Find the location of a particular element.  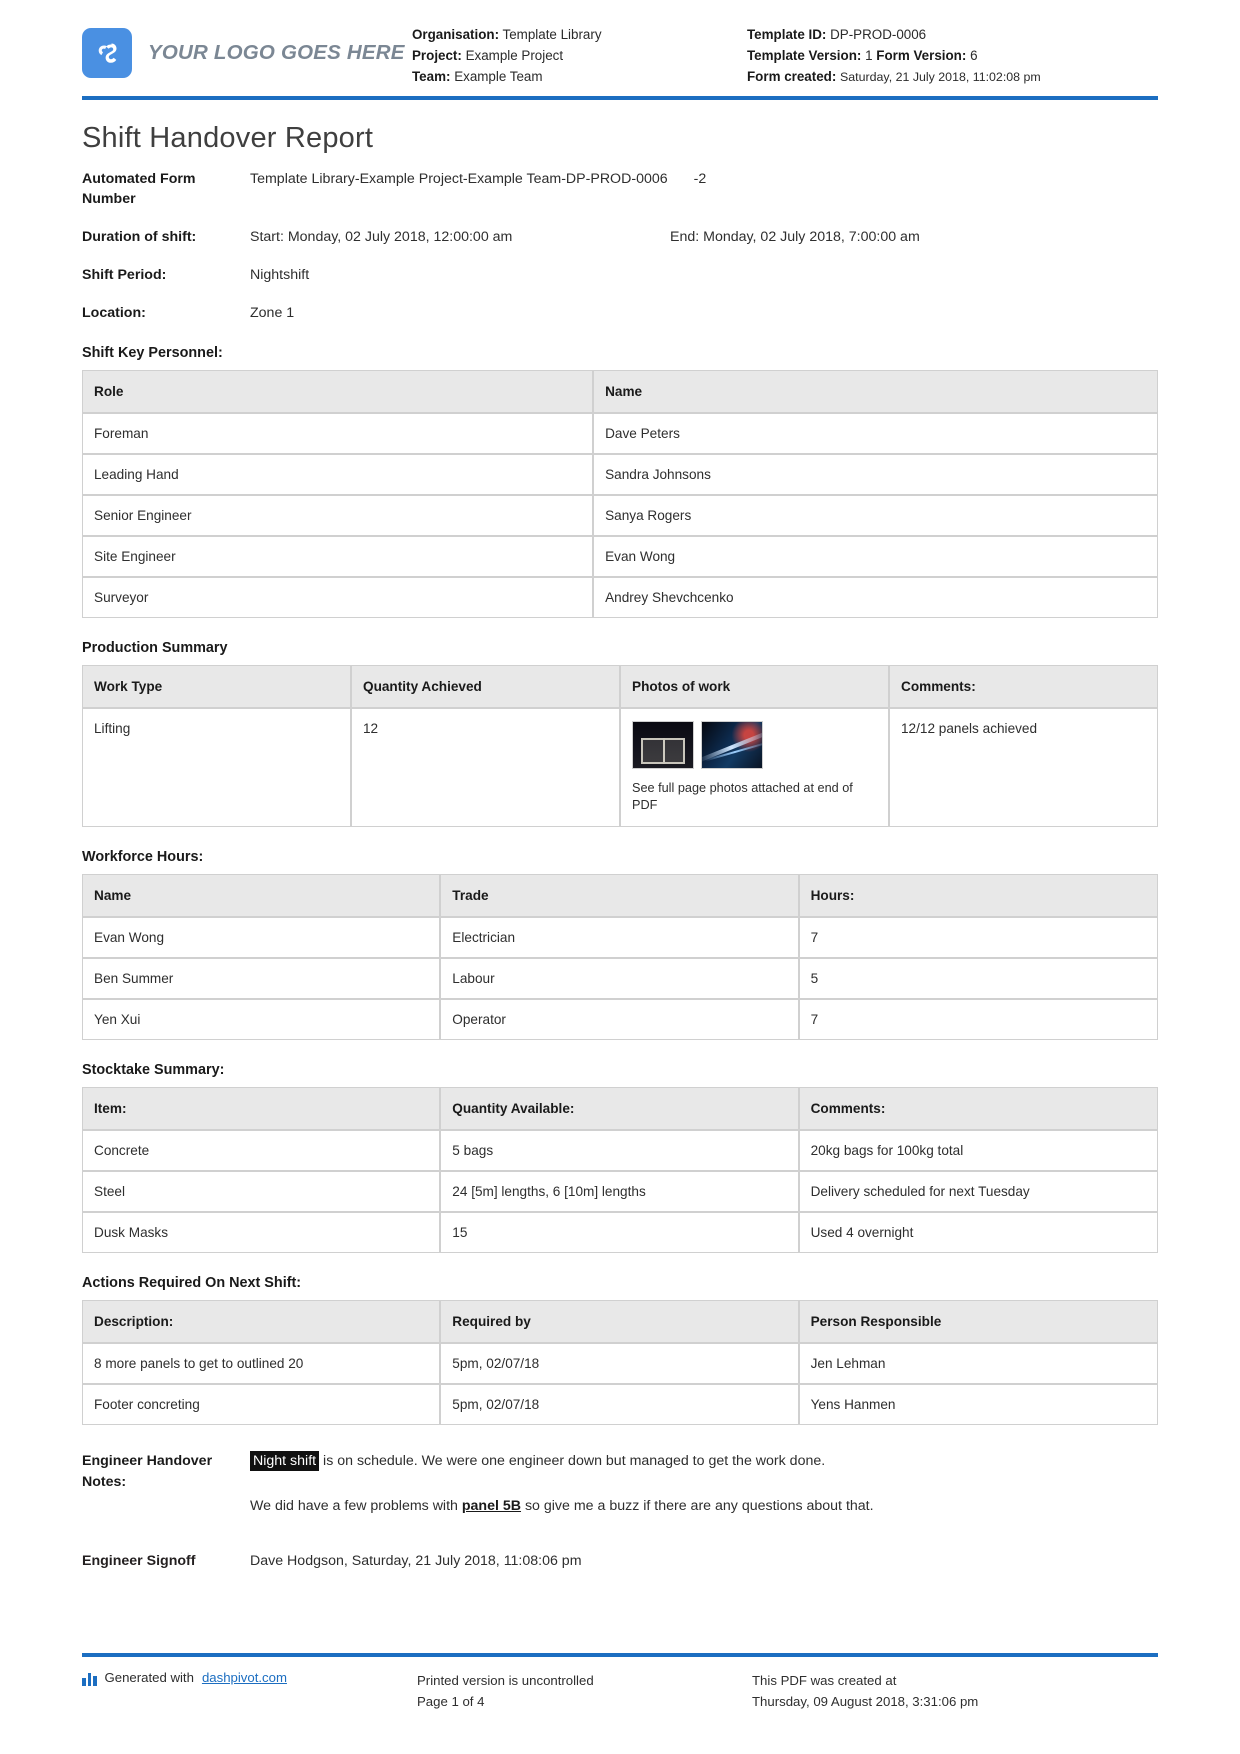

cell-comments: Used 4 overnight is located at coordinates (978, 1232).